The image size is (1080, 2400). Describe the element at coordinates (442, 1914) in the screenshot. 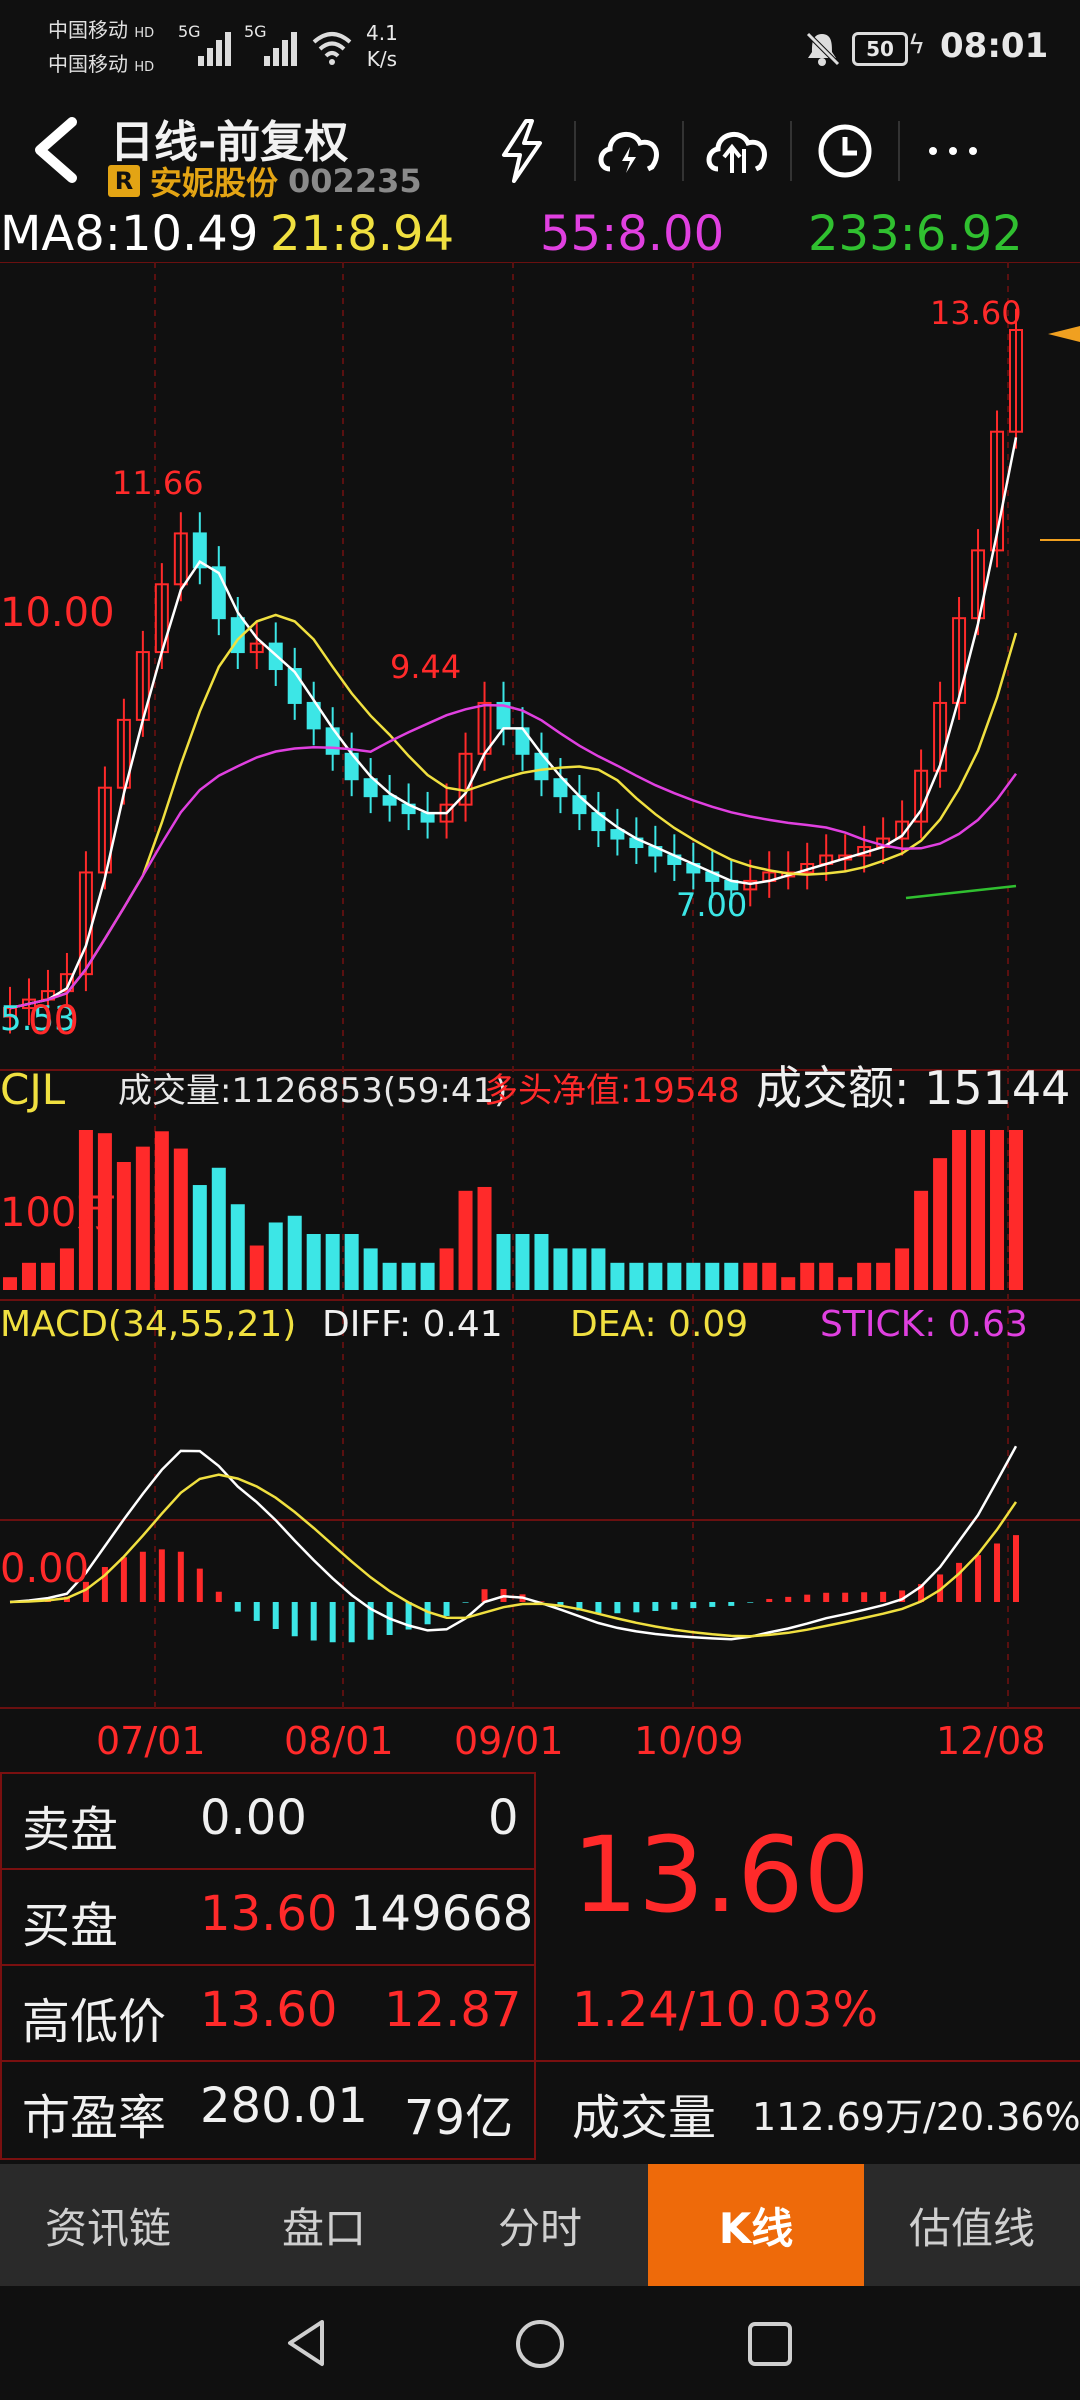

I see `buy-volume: 149668` at that location.